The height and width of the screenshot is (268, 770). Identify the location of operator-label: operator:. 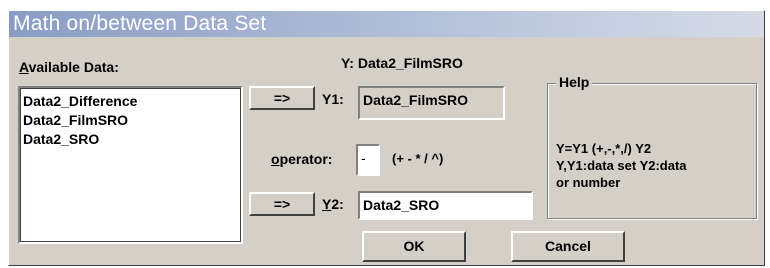
(302, 159).